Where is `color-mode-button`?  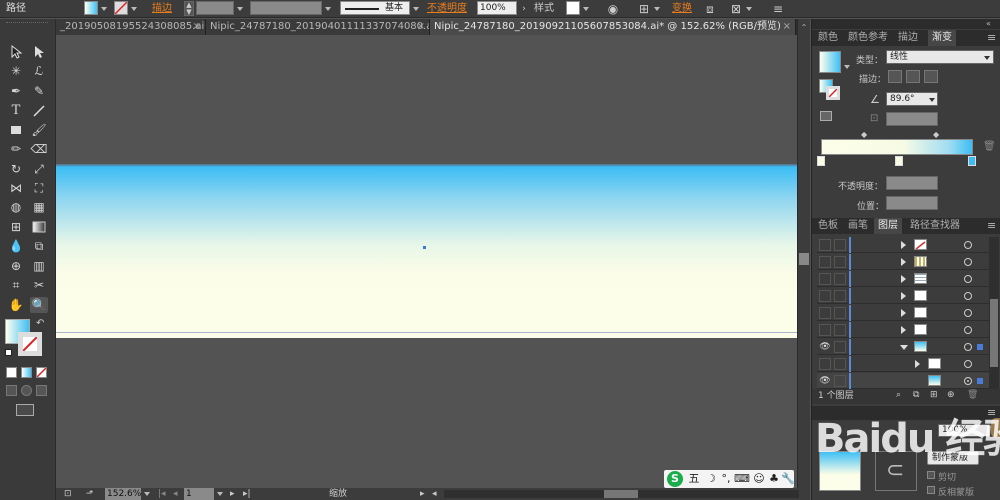
color-mode-button is located at coordinates (11, 372).